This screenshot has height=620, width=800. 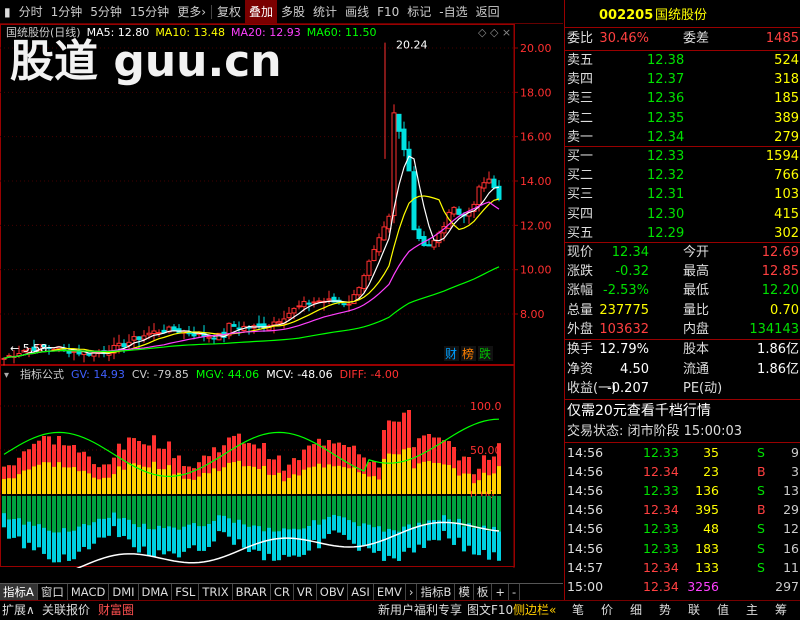 What do you see at coordinates (357, 12) in the screenshot?
I see `toolbar-item-9: 画线` at bounding box center [357, 12].